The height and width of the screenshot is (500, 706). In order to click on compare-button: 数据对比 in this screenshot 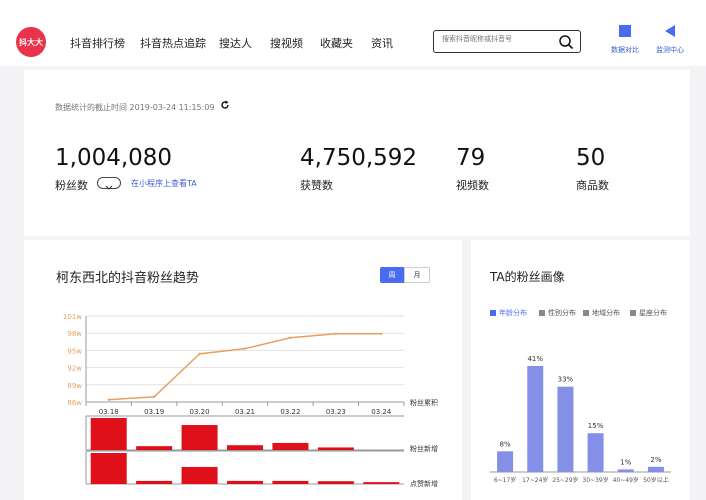, I will do `click(625, 39)`.